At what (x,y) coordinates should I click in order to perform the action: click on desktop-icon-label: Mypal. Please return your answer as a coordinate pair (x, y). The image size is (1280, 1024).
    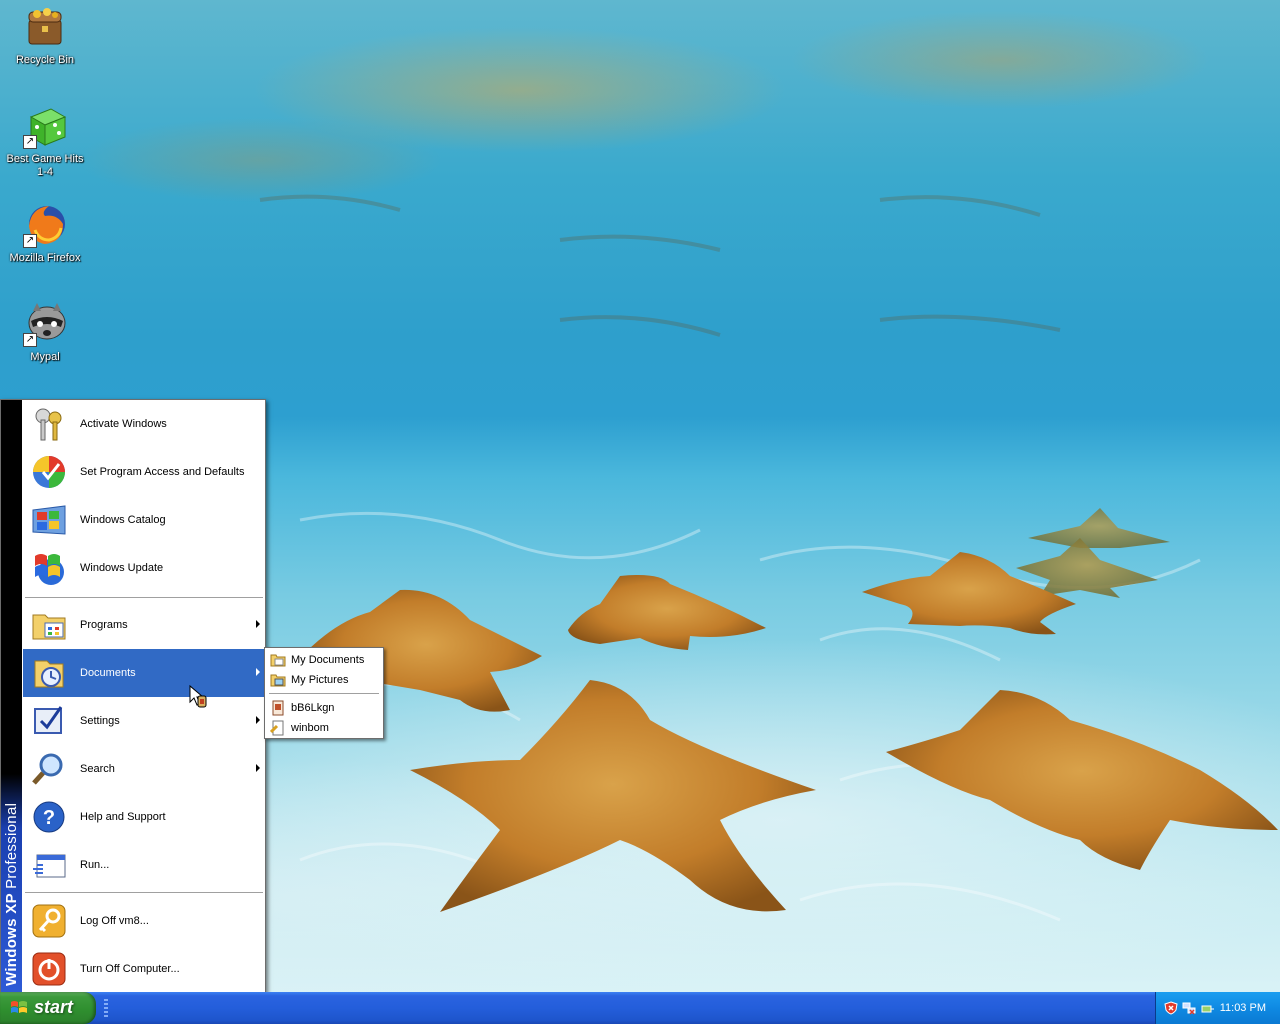
    Looking at the image, I should click on (45, 357).